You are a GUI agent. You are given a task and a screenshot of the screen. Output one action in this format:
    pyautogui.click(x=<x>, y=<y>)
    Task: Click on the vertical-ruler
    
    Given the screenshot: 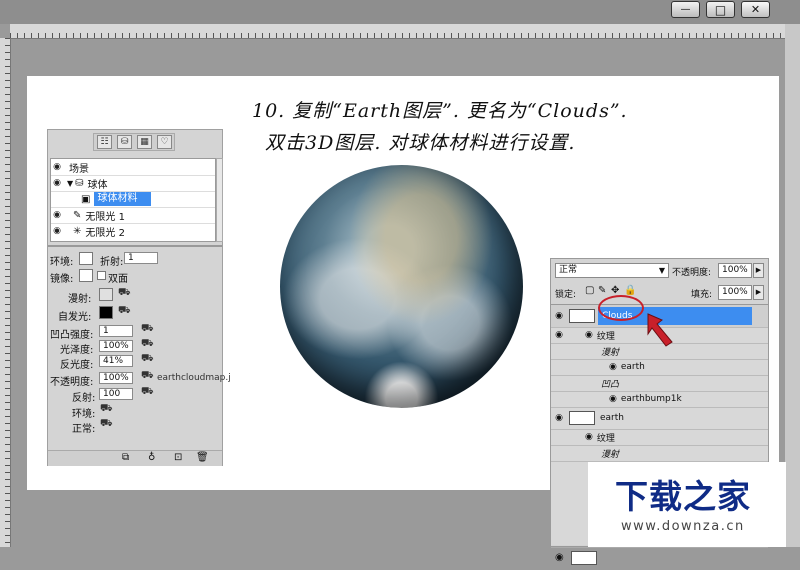 What is the action you would take?
    pyautogui.click(x=5, y=292)
    